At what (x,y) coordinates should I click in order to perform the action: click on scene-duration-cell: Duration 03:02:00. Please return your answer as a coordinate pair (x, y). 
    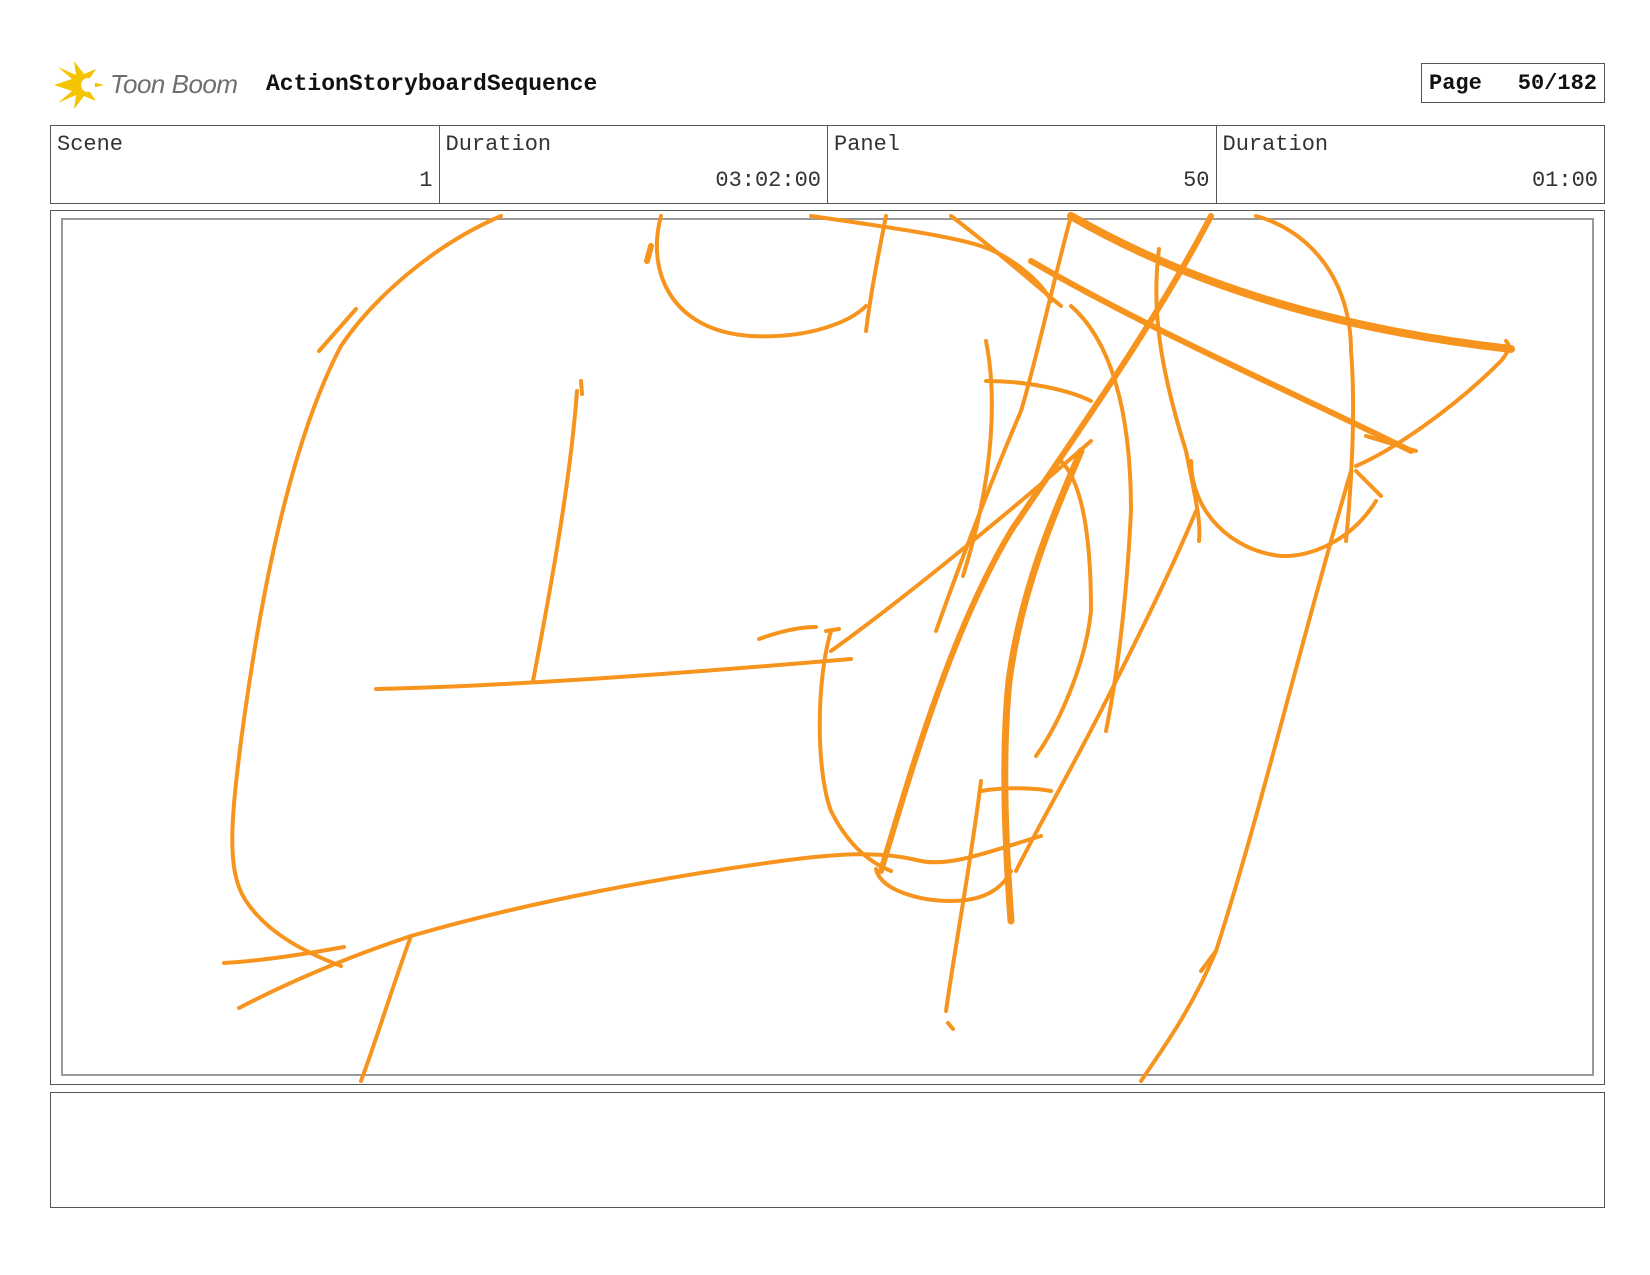
    Looking at the image, I should click on (634, 164).